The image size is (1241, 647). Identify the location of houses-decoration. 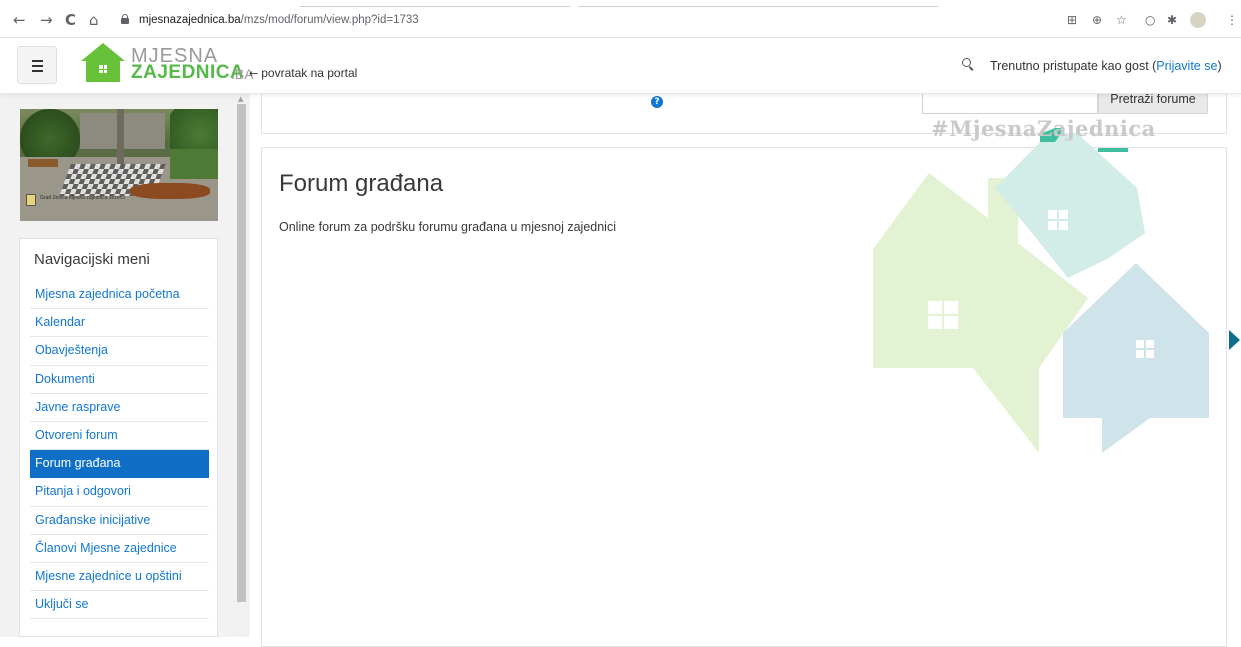
(1041, 290).